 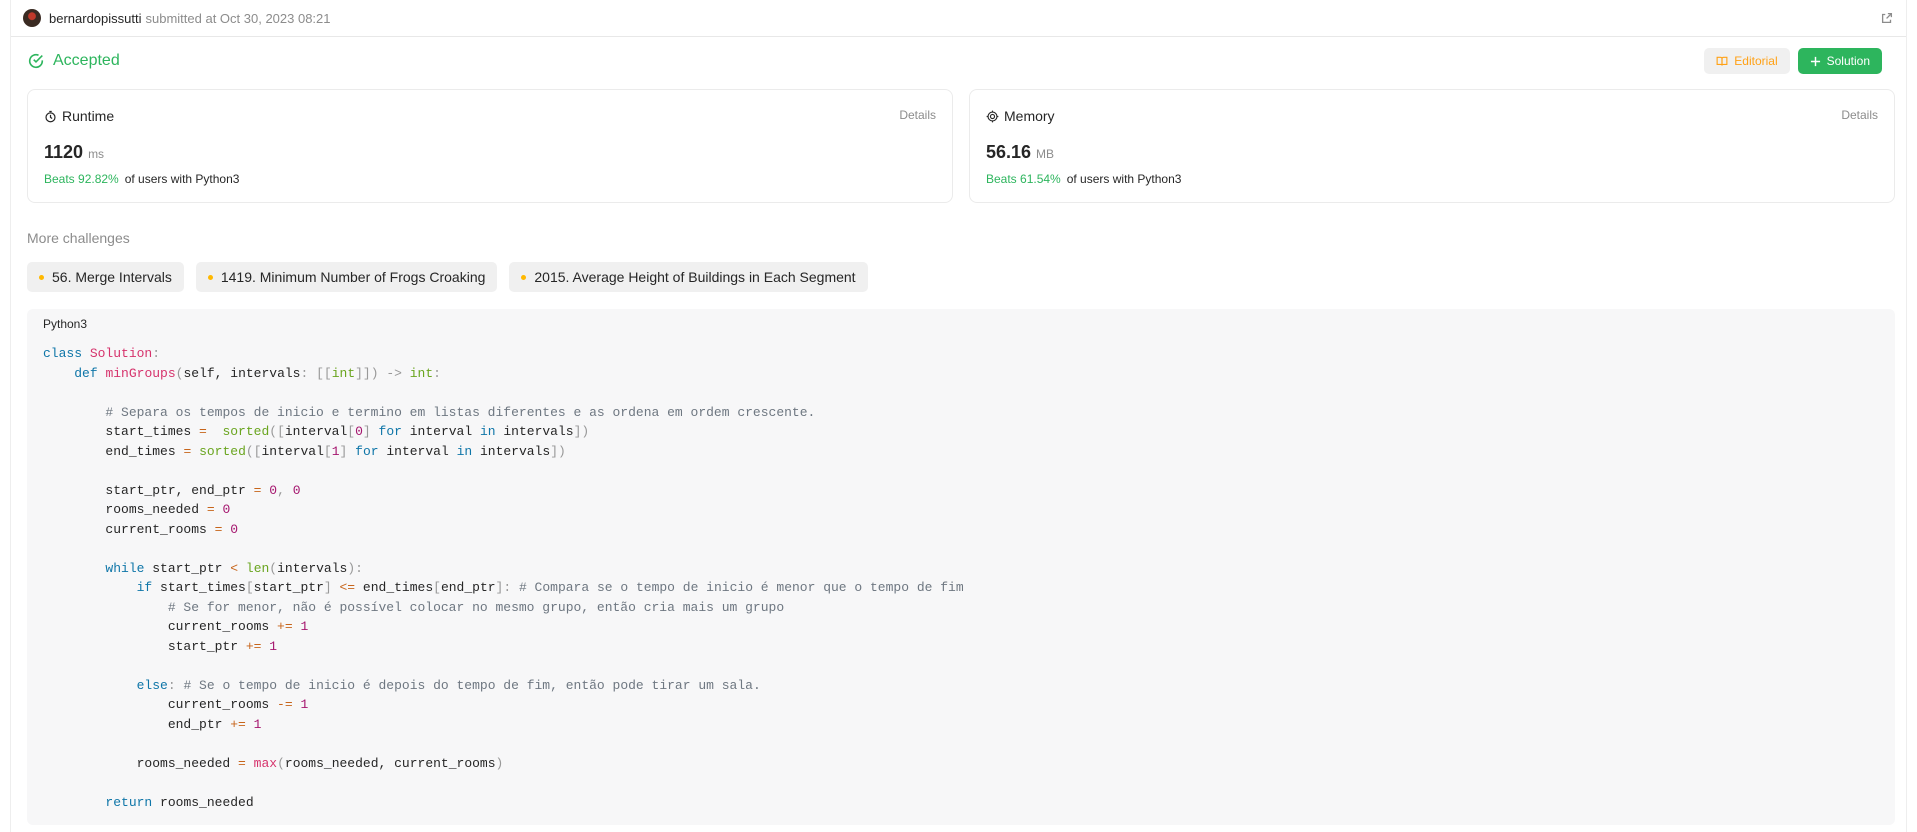 I want to click on code-token: int, so click(x=343, y=373).